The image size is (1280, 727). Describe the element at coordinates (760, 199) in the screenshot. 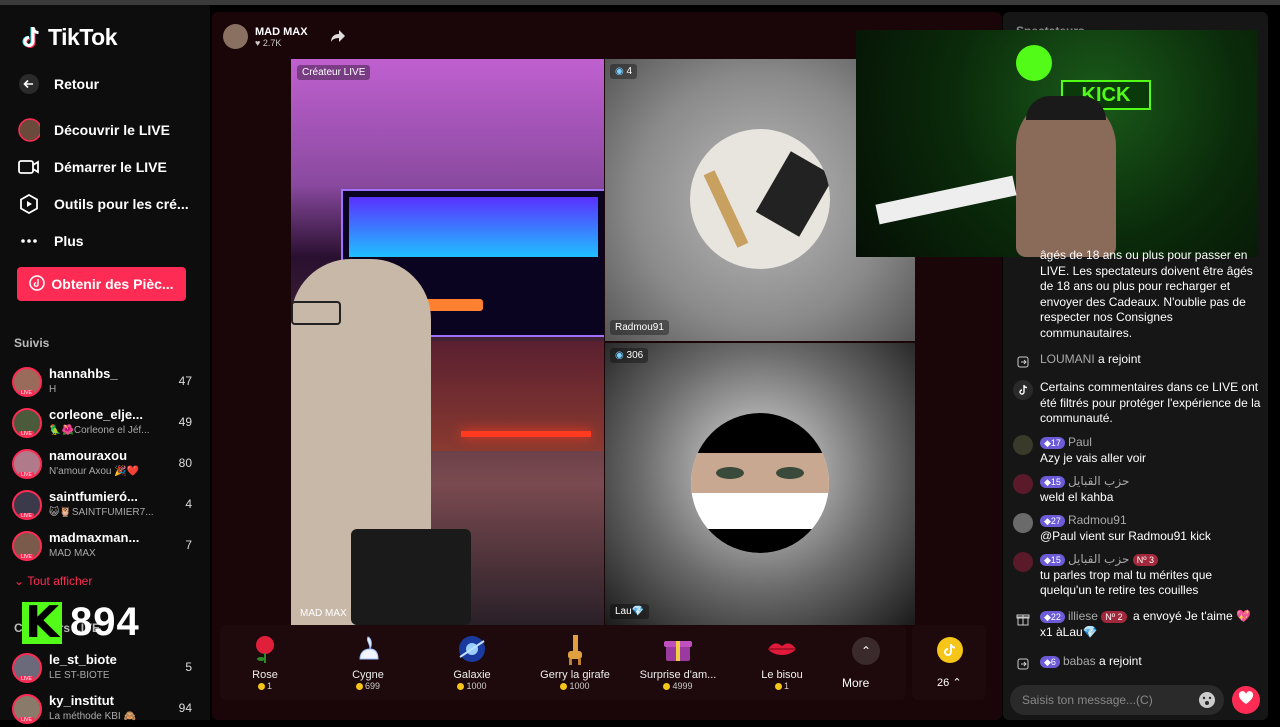

I see `guest-avatar` at that location.